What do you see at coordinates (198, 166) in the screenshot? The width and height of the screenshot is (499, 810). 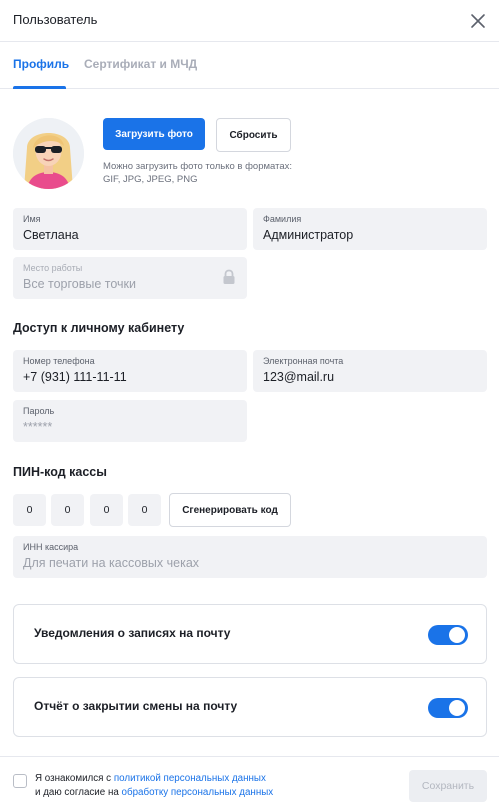 I see `photo-hint-line1: Можно загрузить фото только в форматах:` at bounding box center [198, 166].